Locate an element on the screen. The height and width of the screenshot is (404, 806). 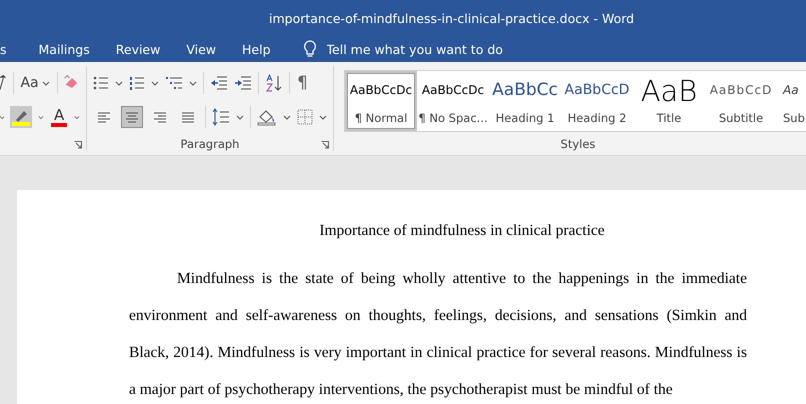
style-item: AaBbCc Heading 1 is located at coordinates (525, 101).